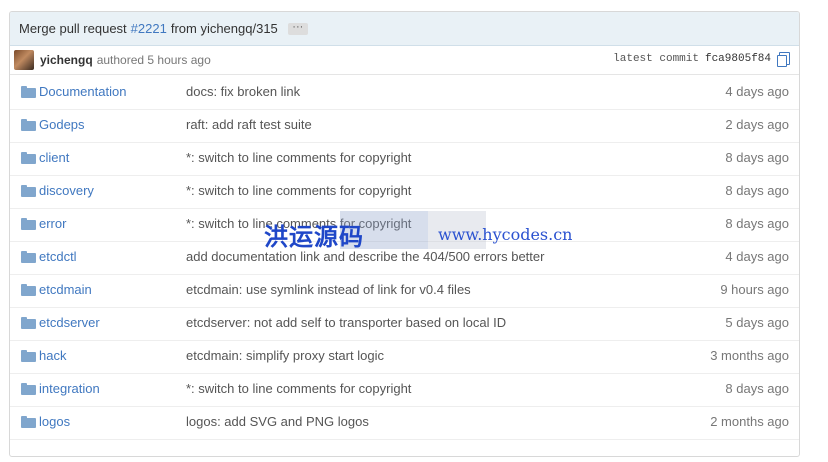 The image size is (828, 462). Describe the element at coordinates (66, 190) in the screenshot. I see `file-name-link: discovery` at that location.